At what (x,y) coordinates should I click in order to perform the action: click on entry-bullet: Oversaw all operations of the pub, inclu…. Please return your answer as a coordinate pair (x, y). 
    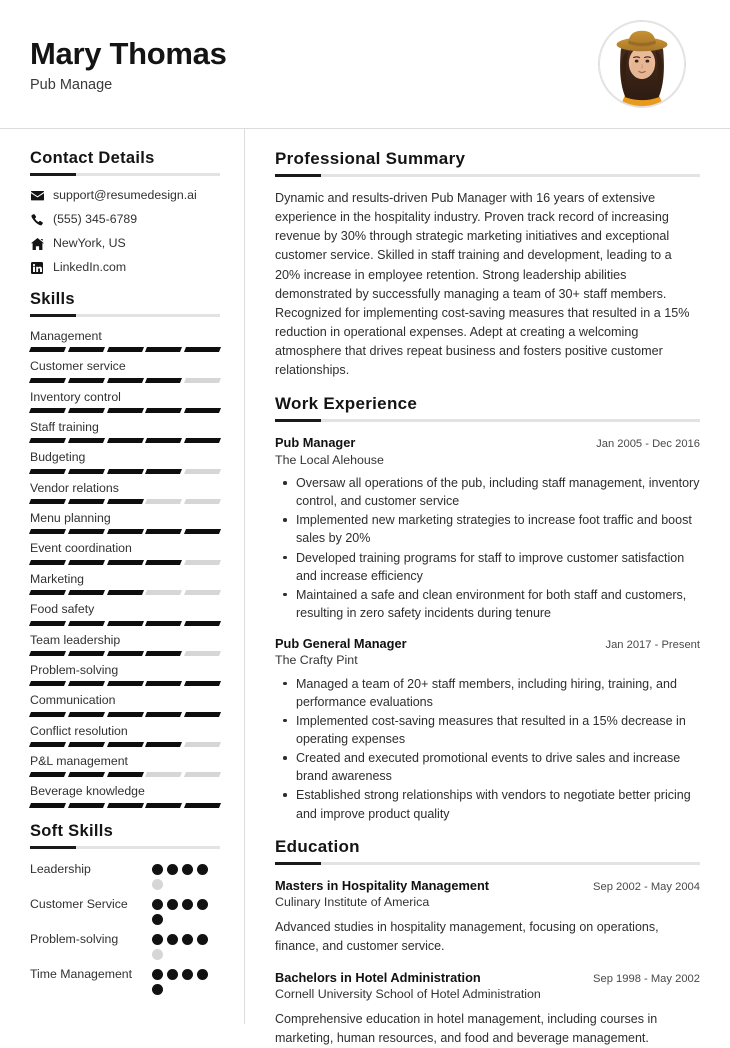
    Looking at the image, I should click on (487, 492).